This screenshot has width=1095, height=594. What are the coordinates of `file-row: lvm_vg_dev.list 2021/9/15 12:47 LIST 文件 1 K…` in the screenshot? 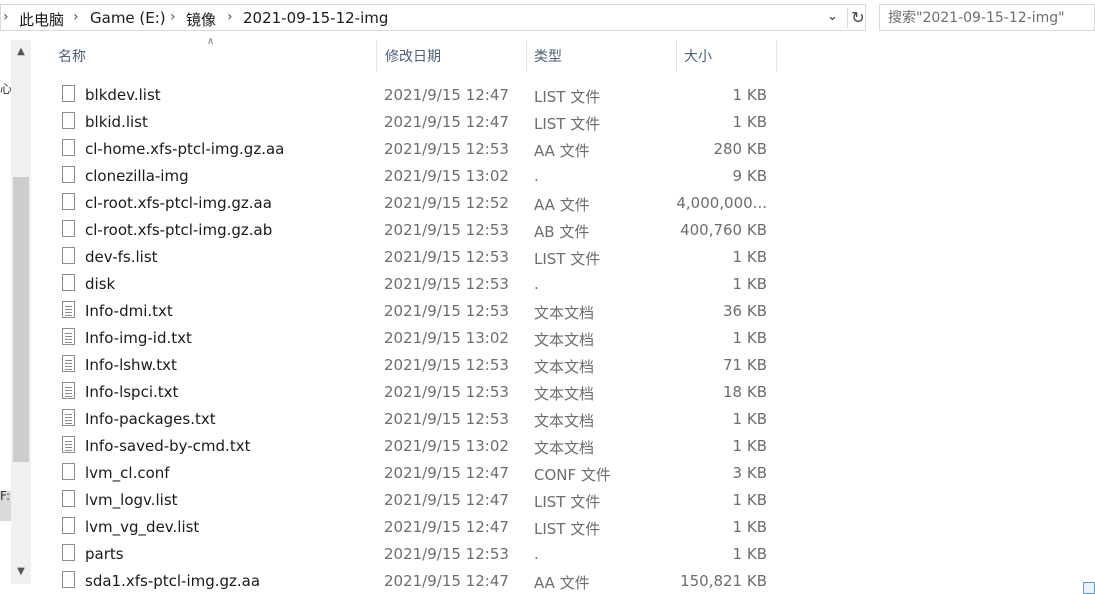 It's located at (547, 527).